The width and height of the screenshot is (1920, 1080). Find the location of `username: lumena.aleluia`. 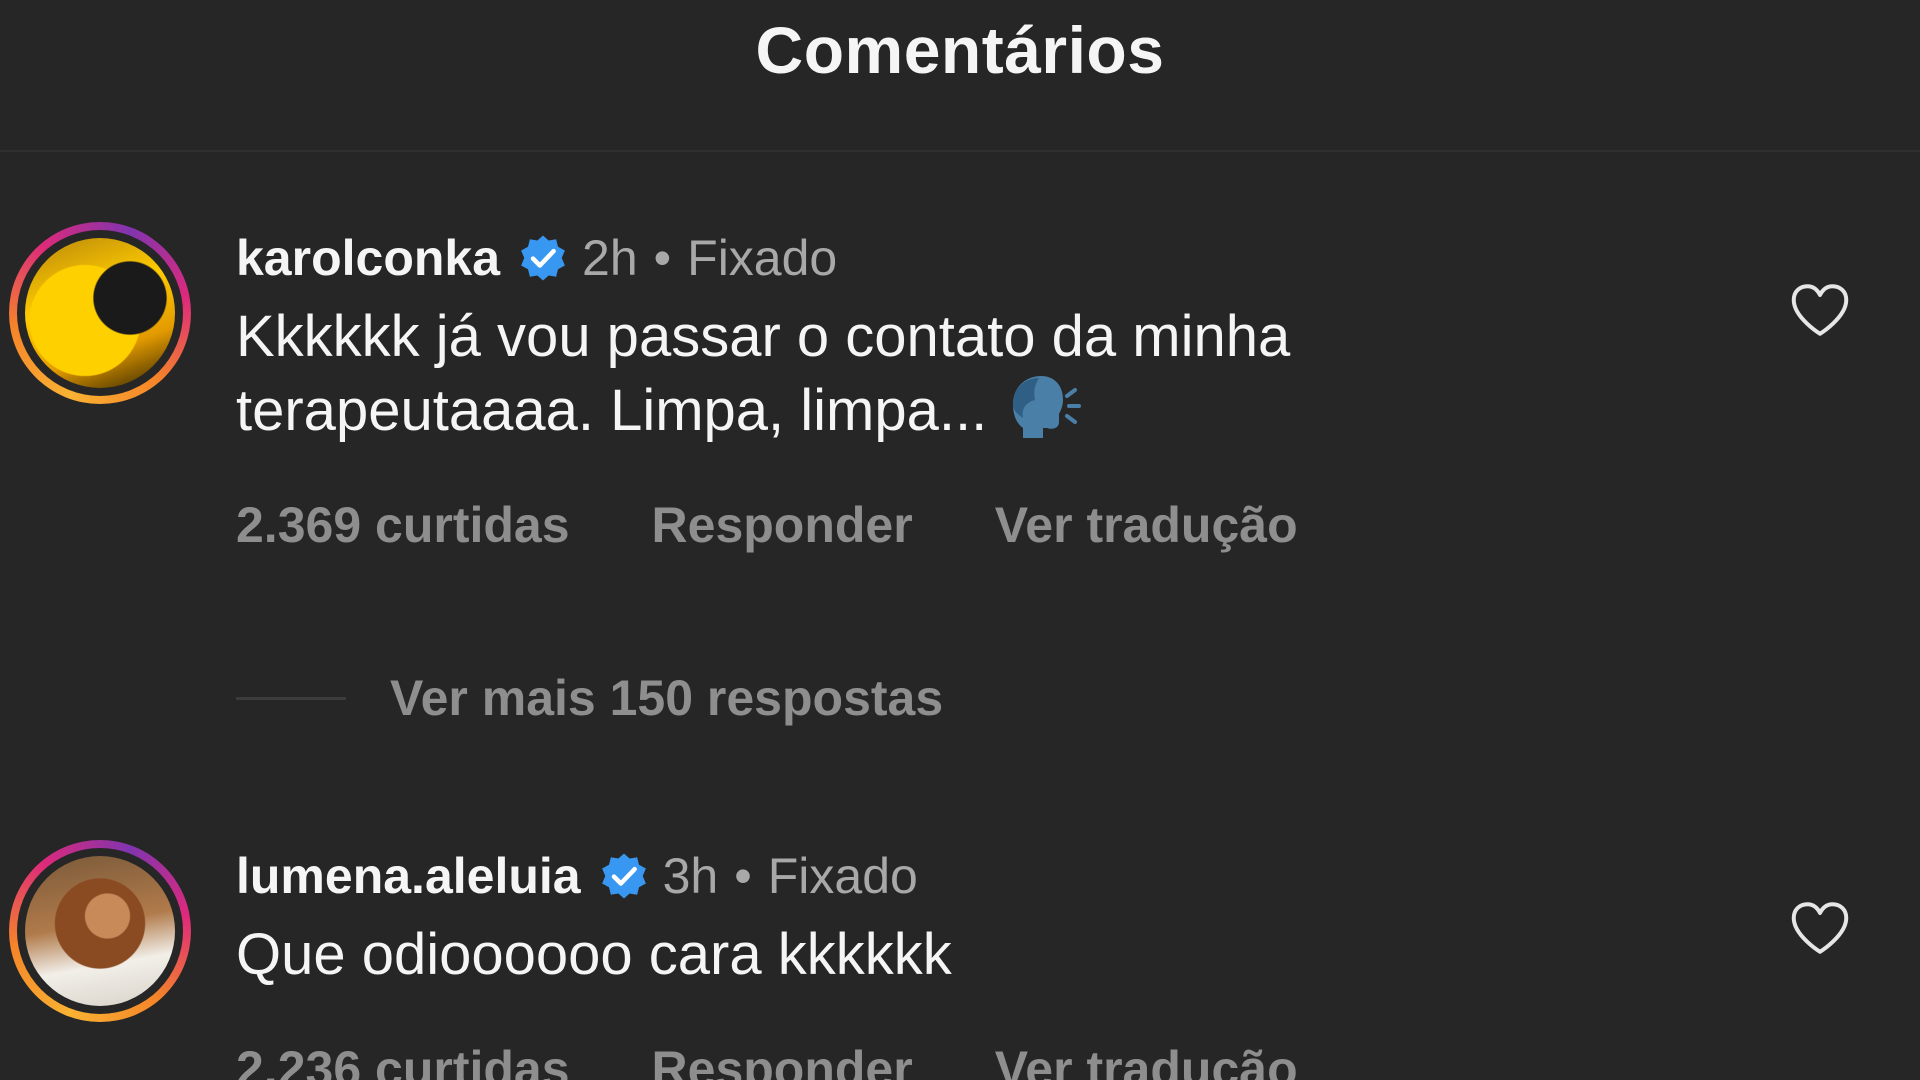

username: lumena.aleluia is located at coordinates (408, 876).